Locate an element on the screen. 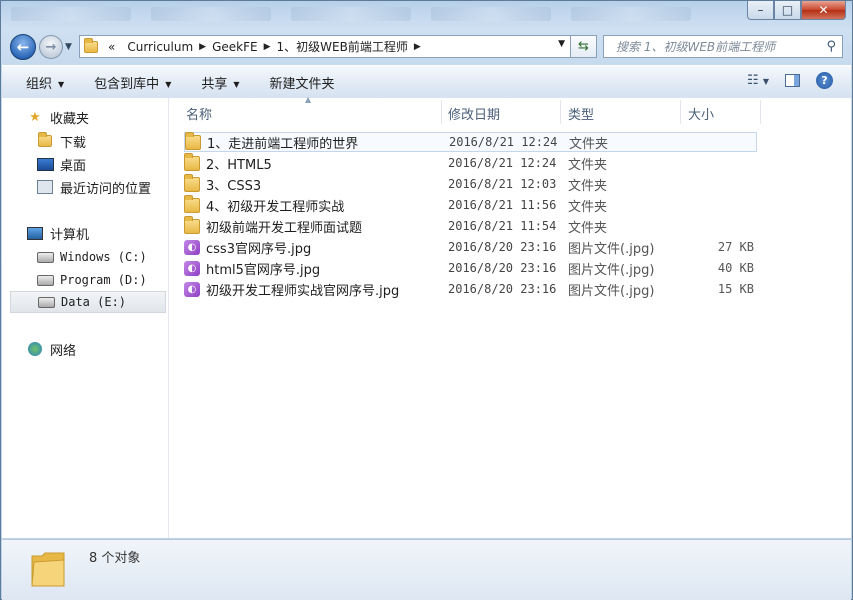  file-row: 4、初级开发工程师实战 2016/8/21 11:56 文件夹 is located at coordinates (470, 204).